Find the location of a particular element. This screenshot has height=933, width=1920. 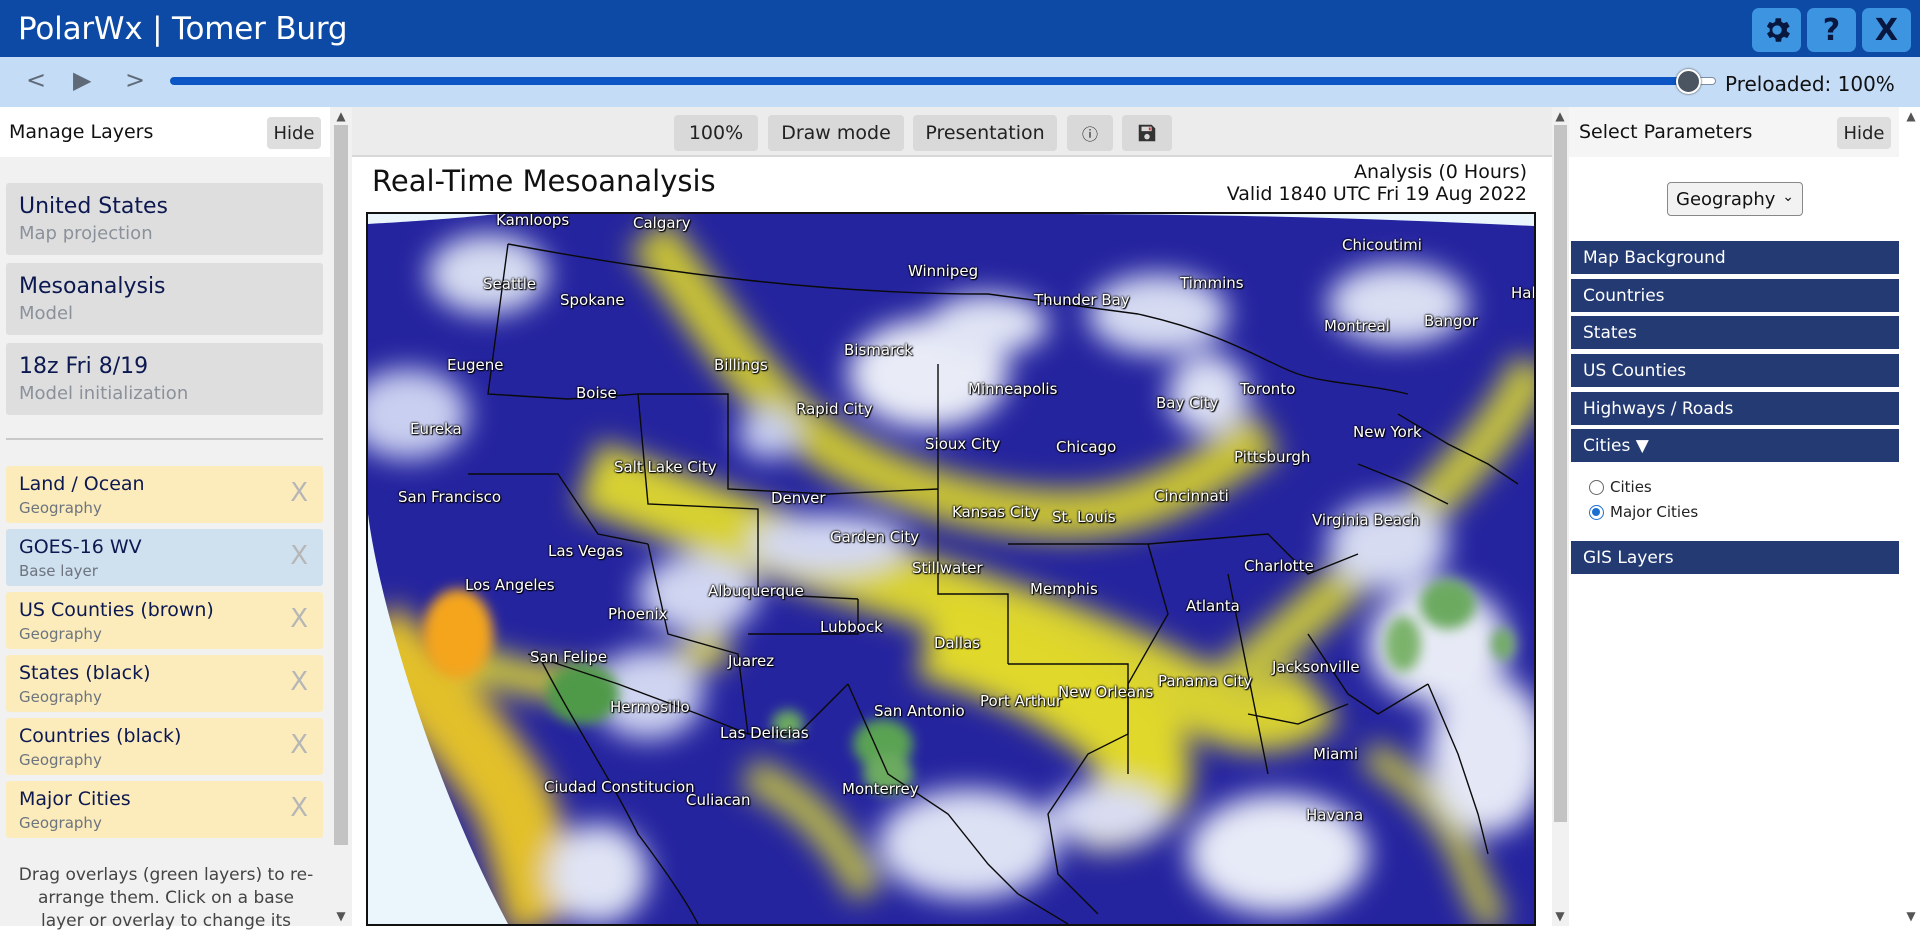

city-label: Spokane is located at coordinates (592, 300).